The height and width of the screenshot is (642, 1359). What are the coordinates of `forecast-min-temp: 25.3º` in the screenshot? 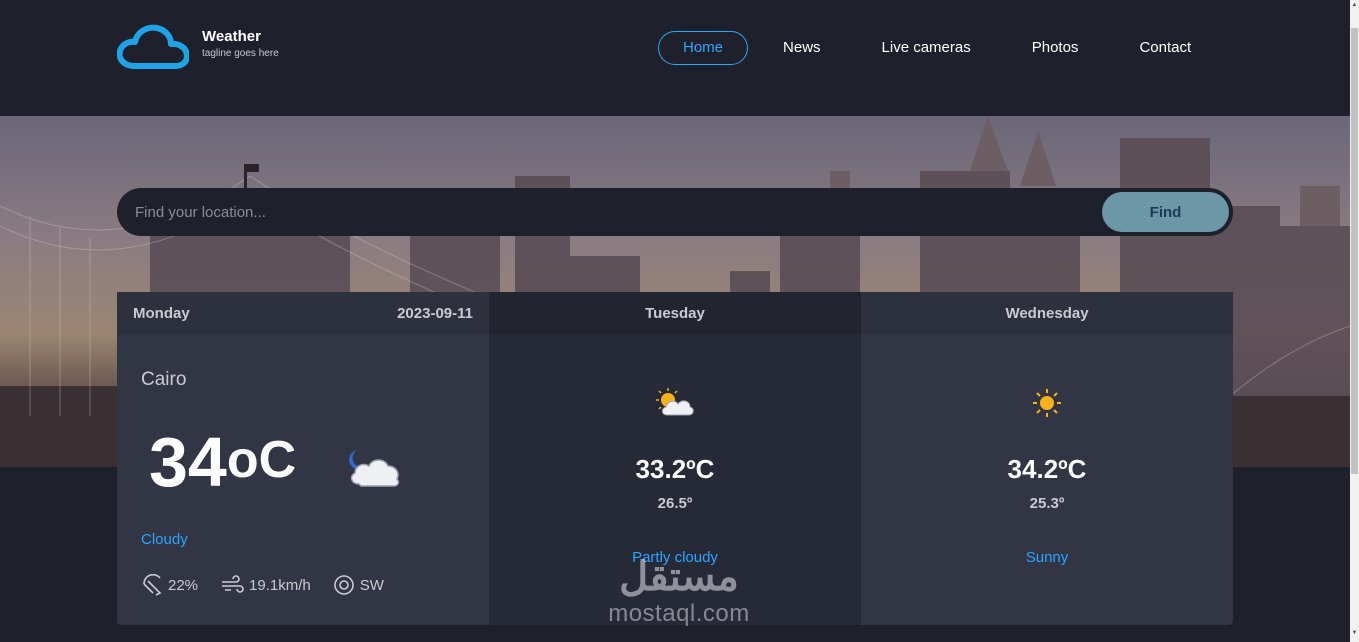 It's located at (1047, 503).